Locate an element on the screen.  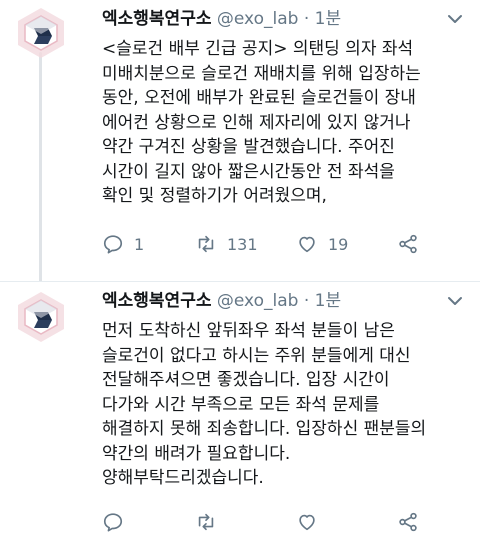
tweet-text-line: 약간의 배려가 필요합니다. is located at coordinates (196, 453).